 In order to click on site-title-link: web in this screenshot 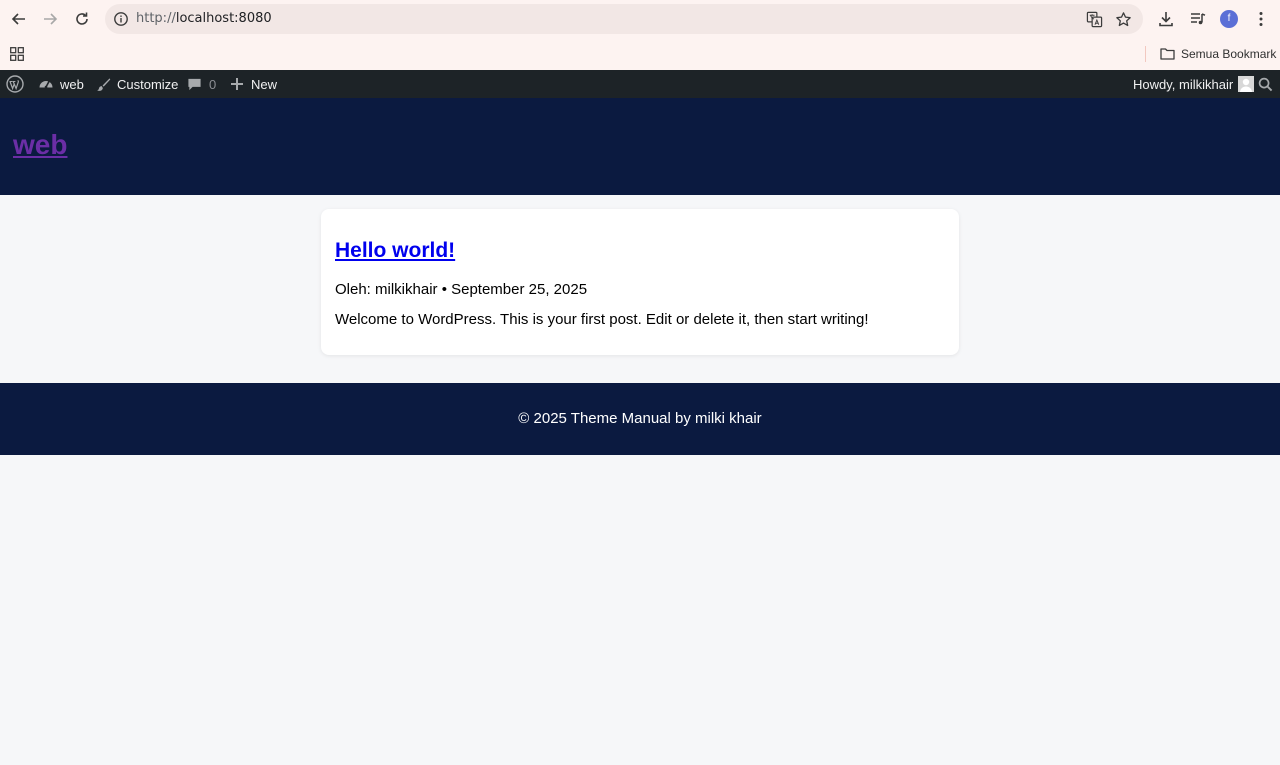, I will do `click(40, 145)`.